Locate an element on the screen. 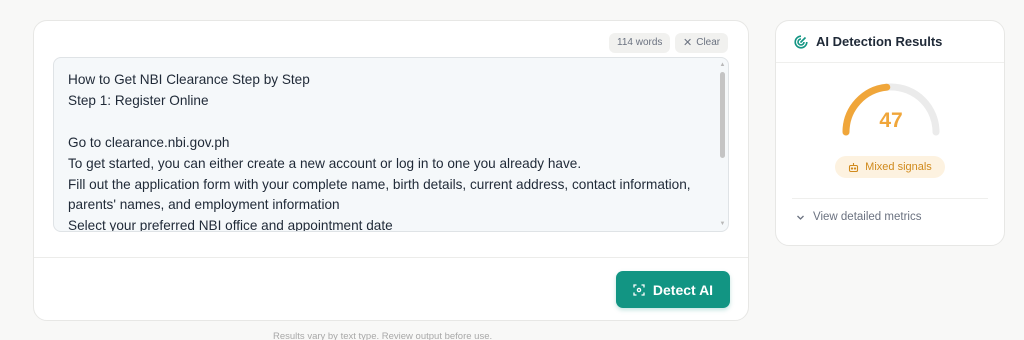 This screenshot has height=340, width=1024. word-count-text: 114 words is located at coordinates (640, 42).